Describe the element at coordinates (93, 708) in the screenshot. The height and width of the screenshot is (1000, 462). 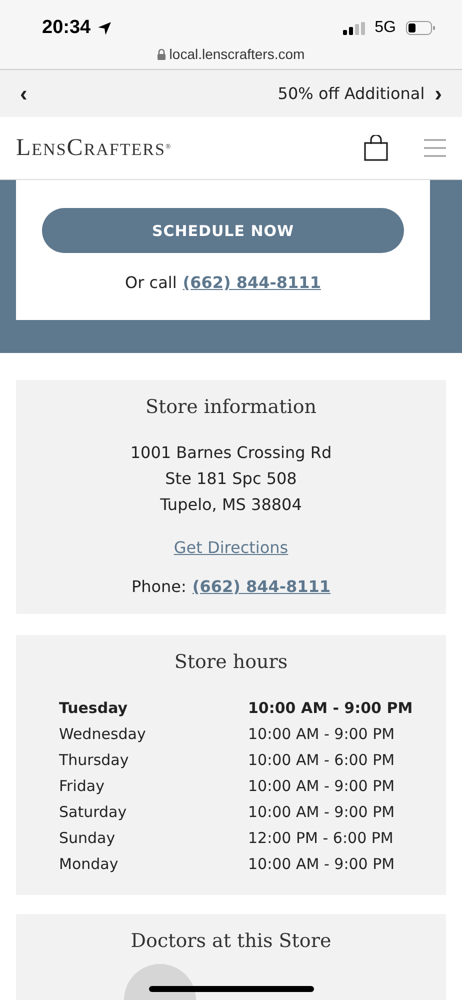
I see `day-name: Tuesday` at that location.